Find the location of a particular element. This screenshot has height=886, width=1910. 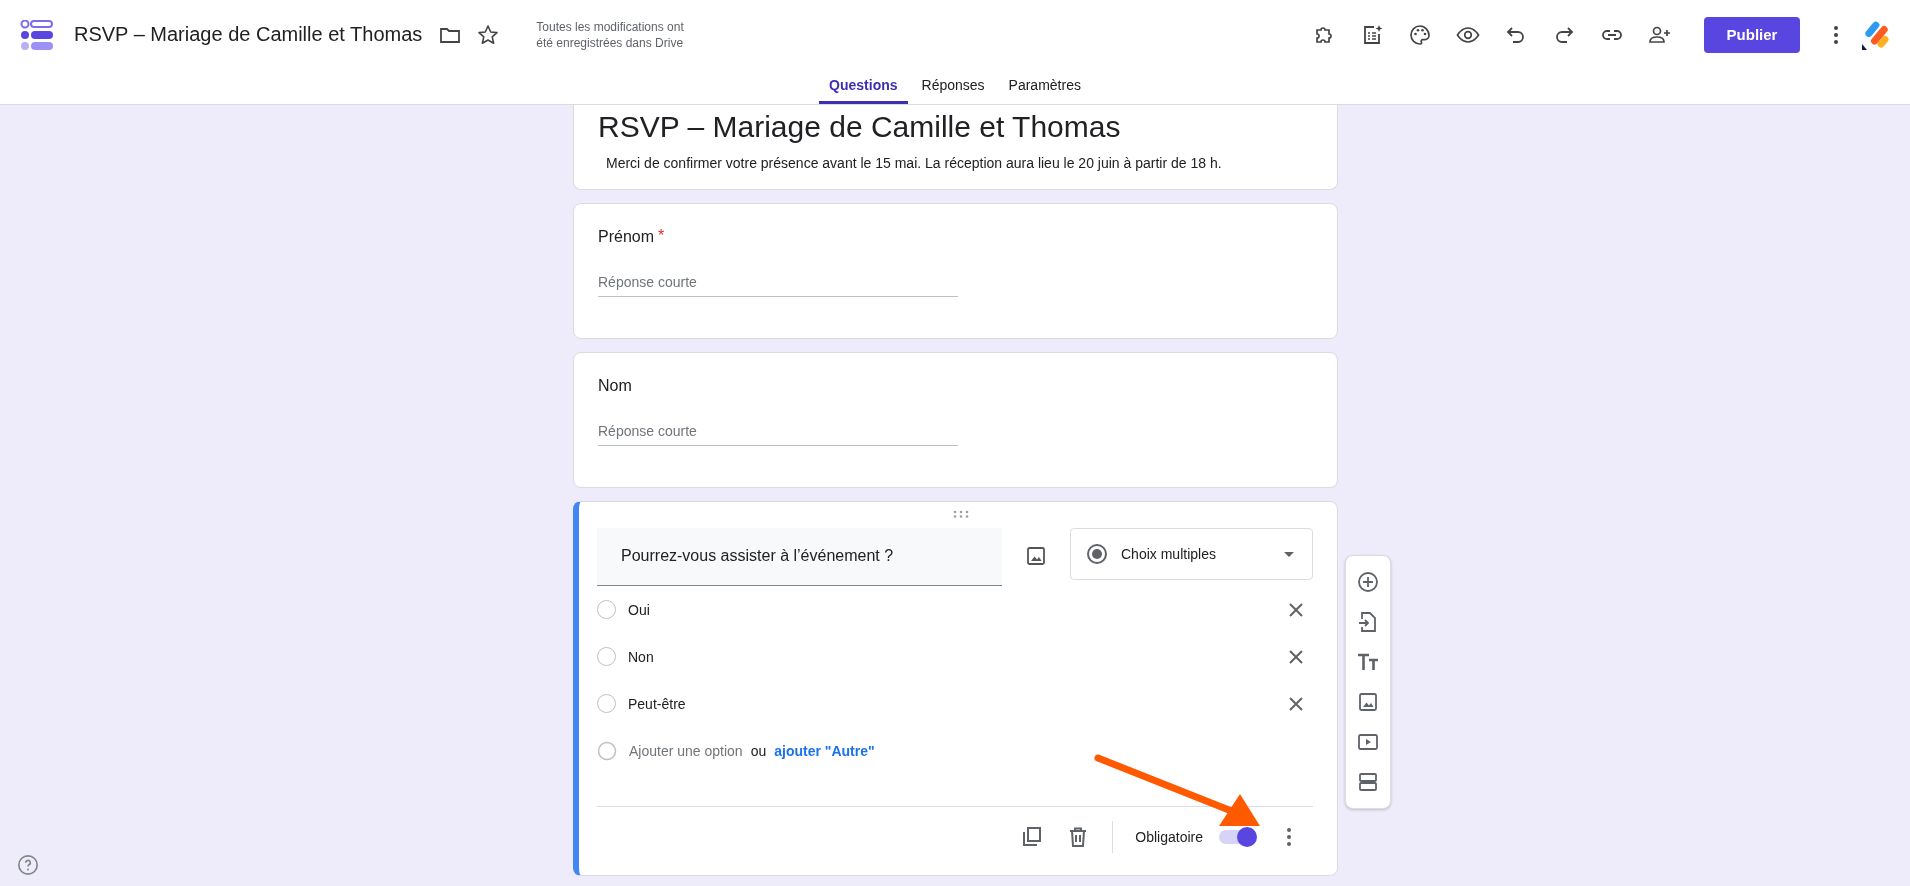

question-card: Prénom * Réponse courte is located at coordinates (955, 271).